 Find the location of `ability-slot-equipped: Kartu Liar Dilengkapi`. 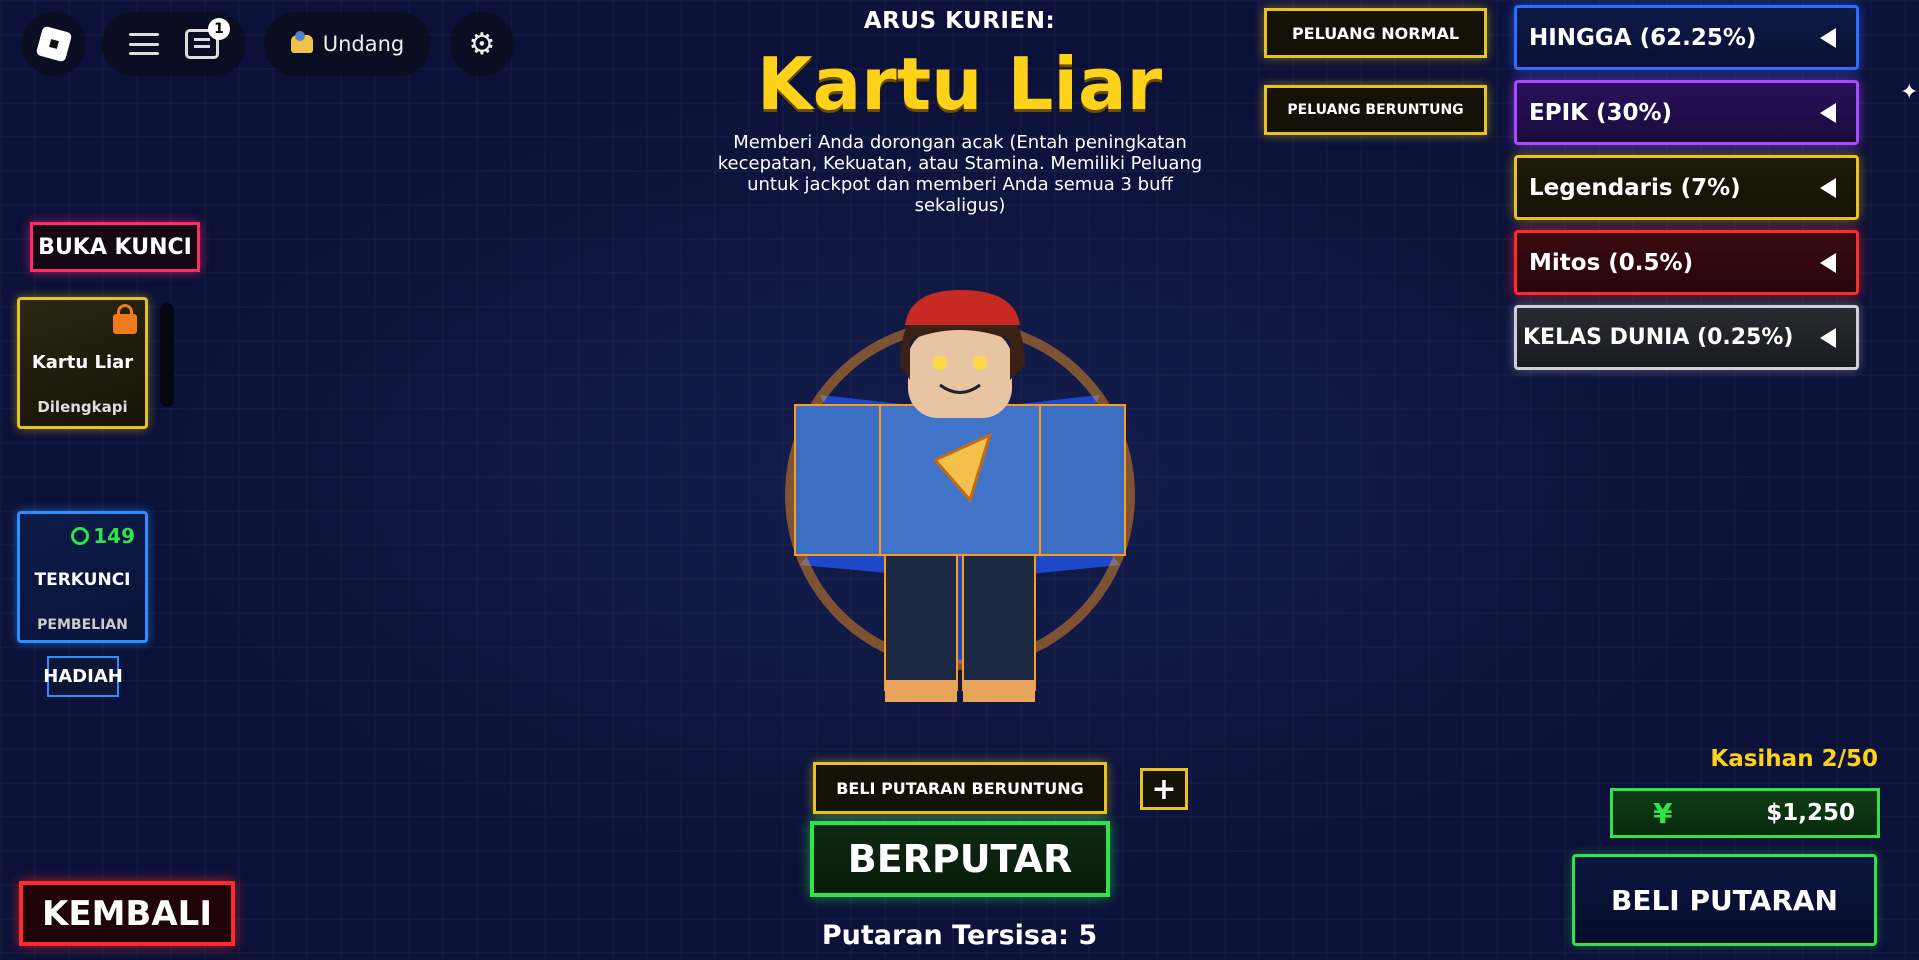

ability-slot-equipped: Kartu Liar Dilengkapi is located at coordinates (82, 363).